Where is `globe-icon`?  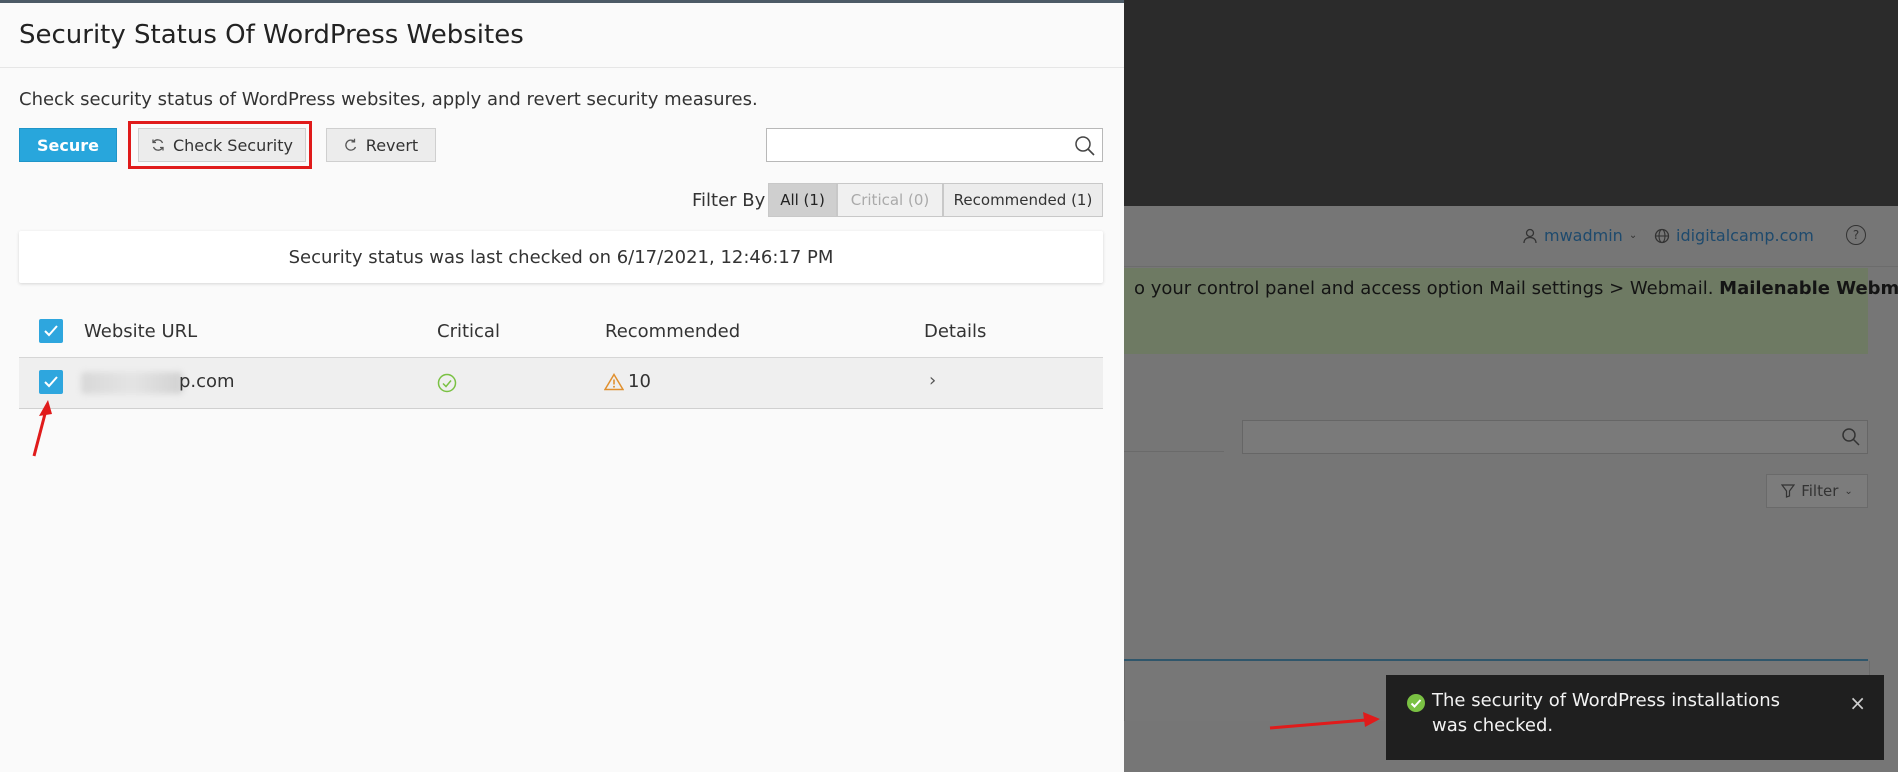 globe-icon is located at coordinates (1662, 235).